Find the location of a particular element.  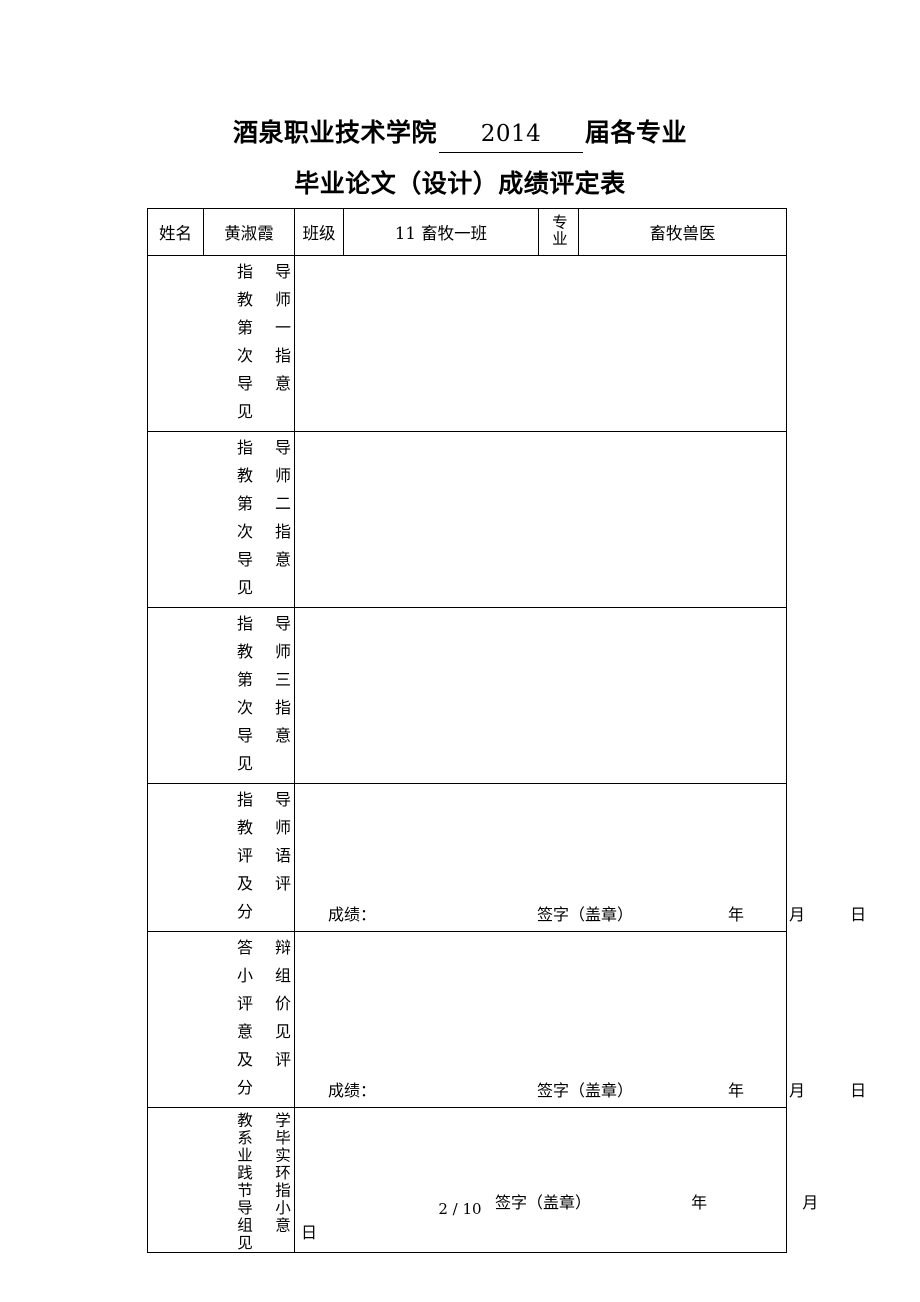

name-label-cell: 姓名 is located at coordinates (175, 232).